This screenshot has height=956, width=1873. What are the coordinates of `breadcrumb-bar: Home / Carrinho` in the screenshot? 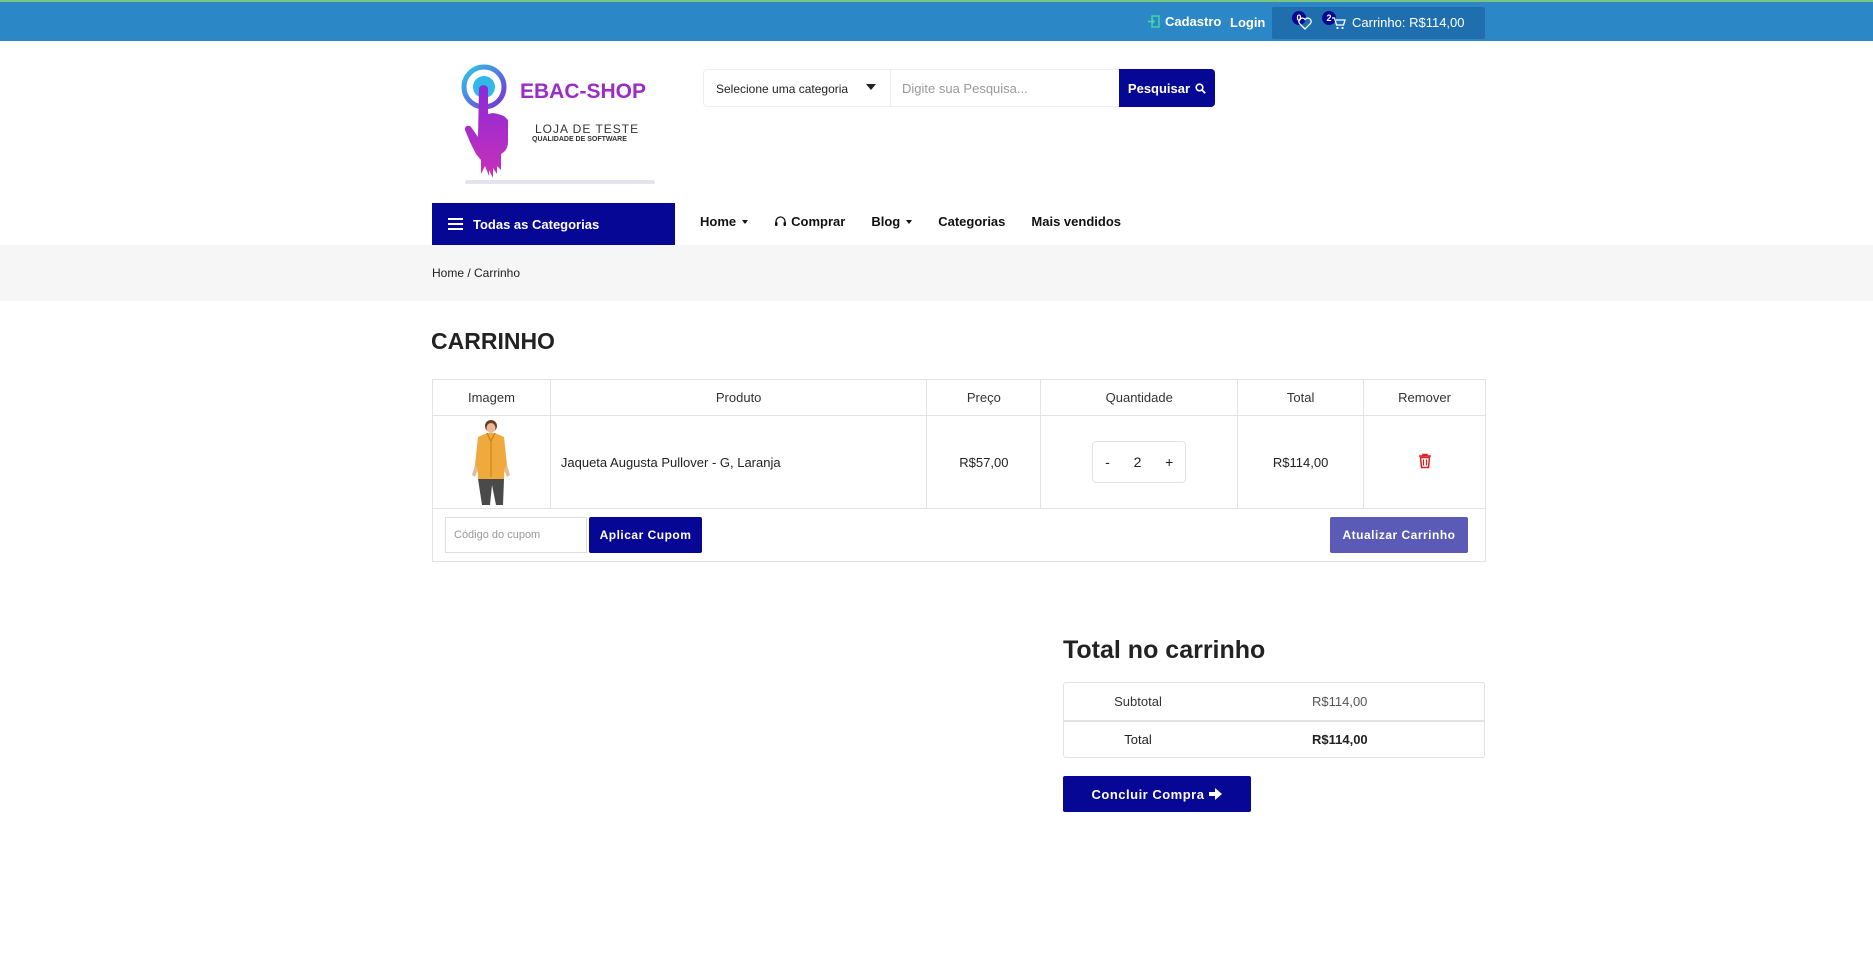 It's located at (936, 273).